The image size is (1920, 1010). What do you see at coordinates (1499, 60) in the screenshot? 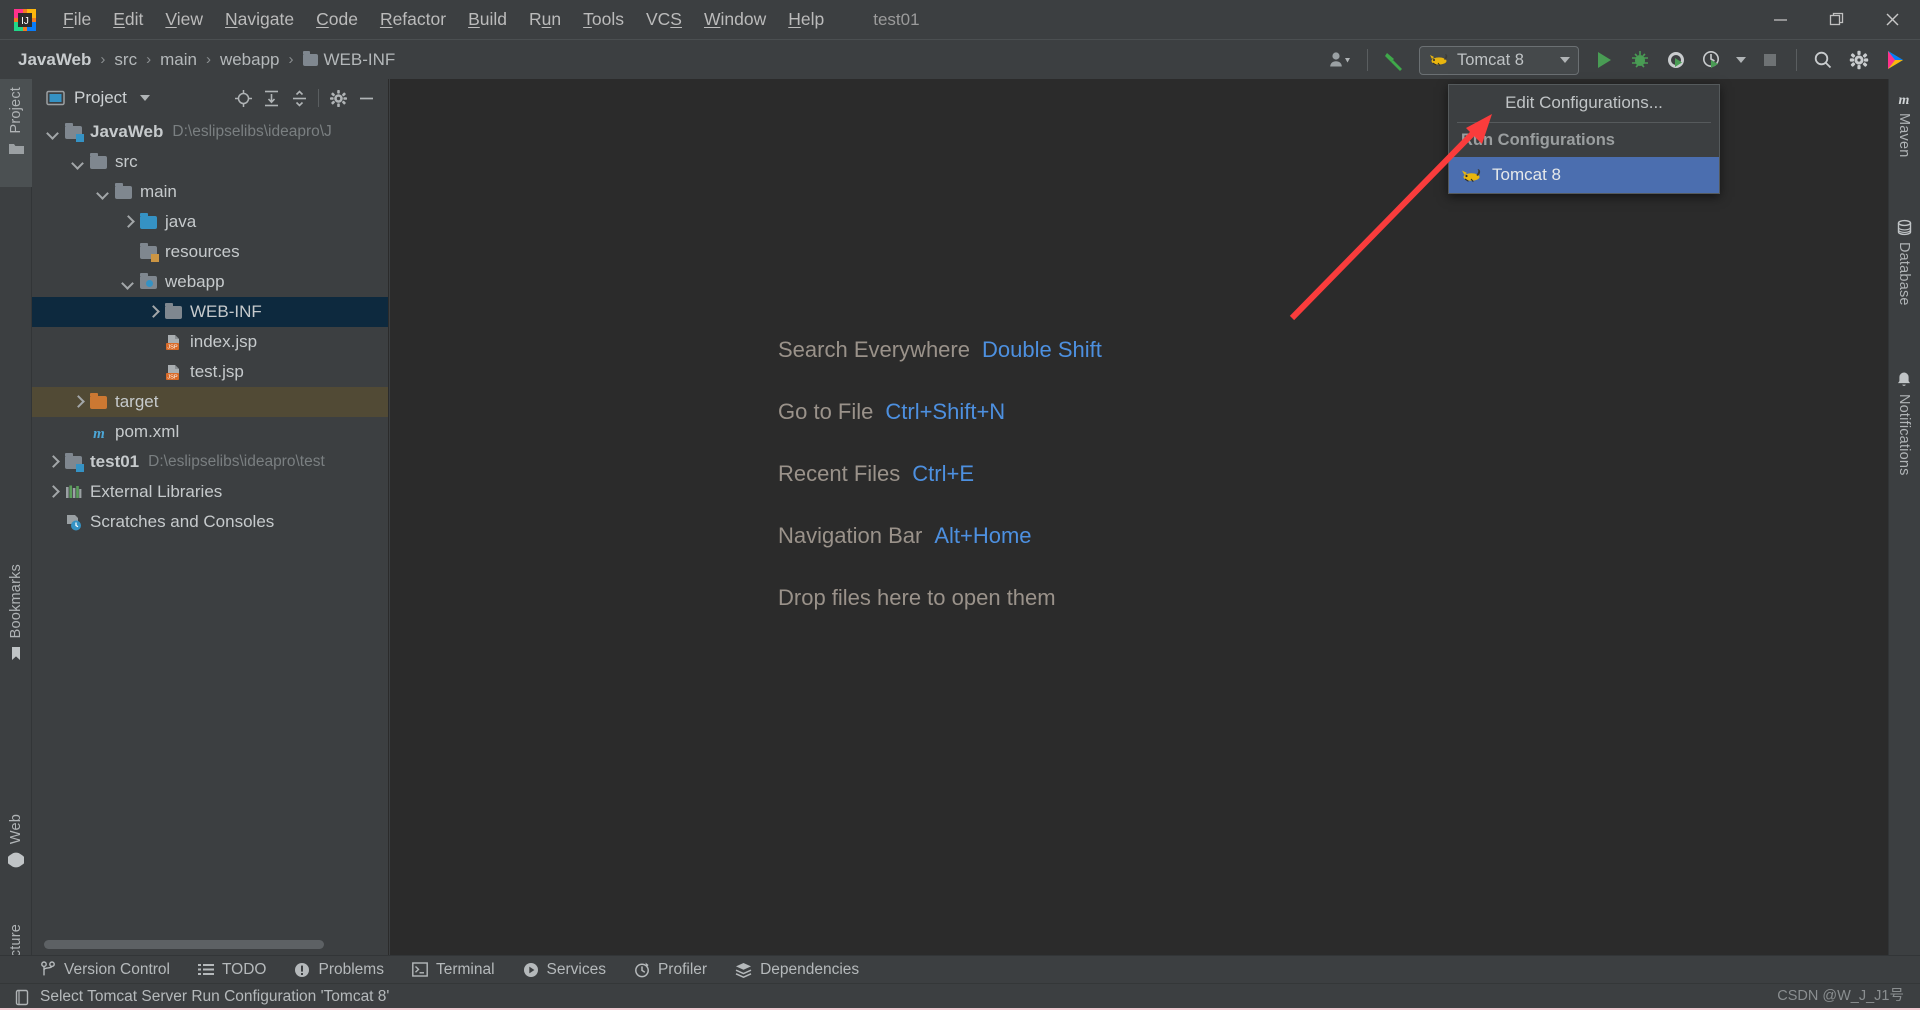
I see `run-configuration-selector: Tomcat 8` at bounding box center [1499, 60].